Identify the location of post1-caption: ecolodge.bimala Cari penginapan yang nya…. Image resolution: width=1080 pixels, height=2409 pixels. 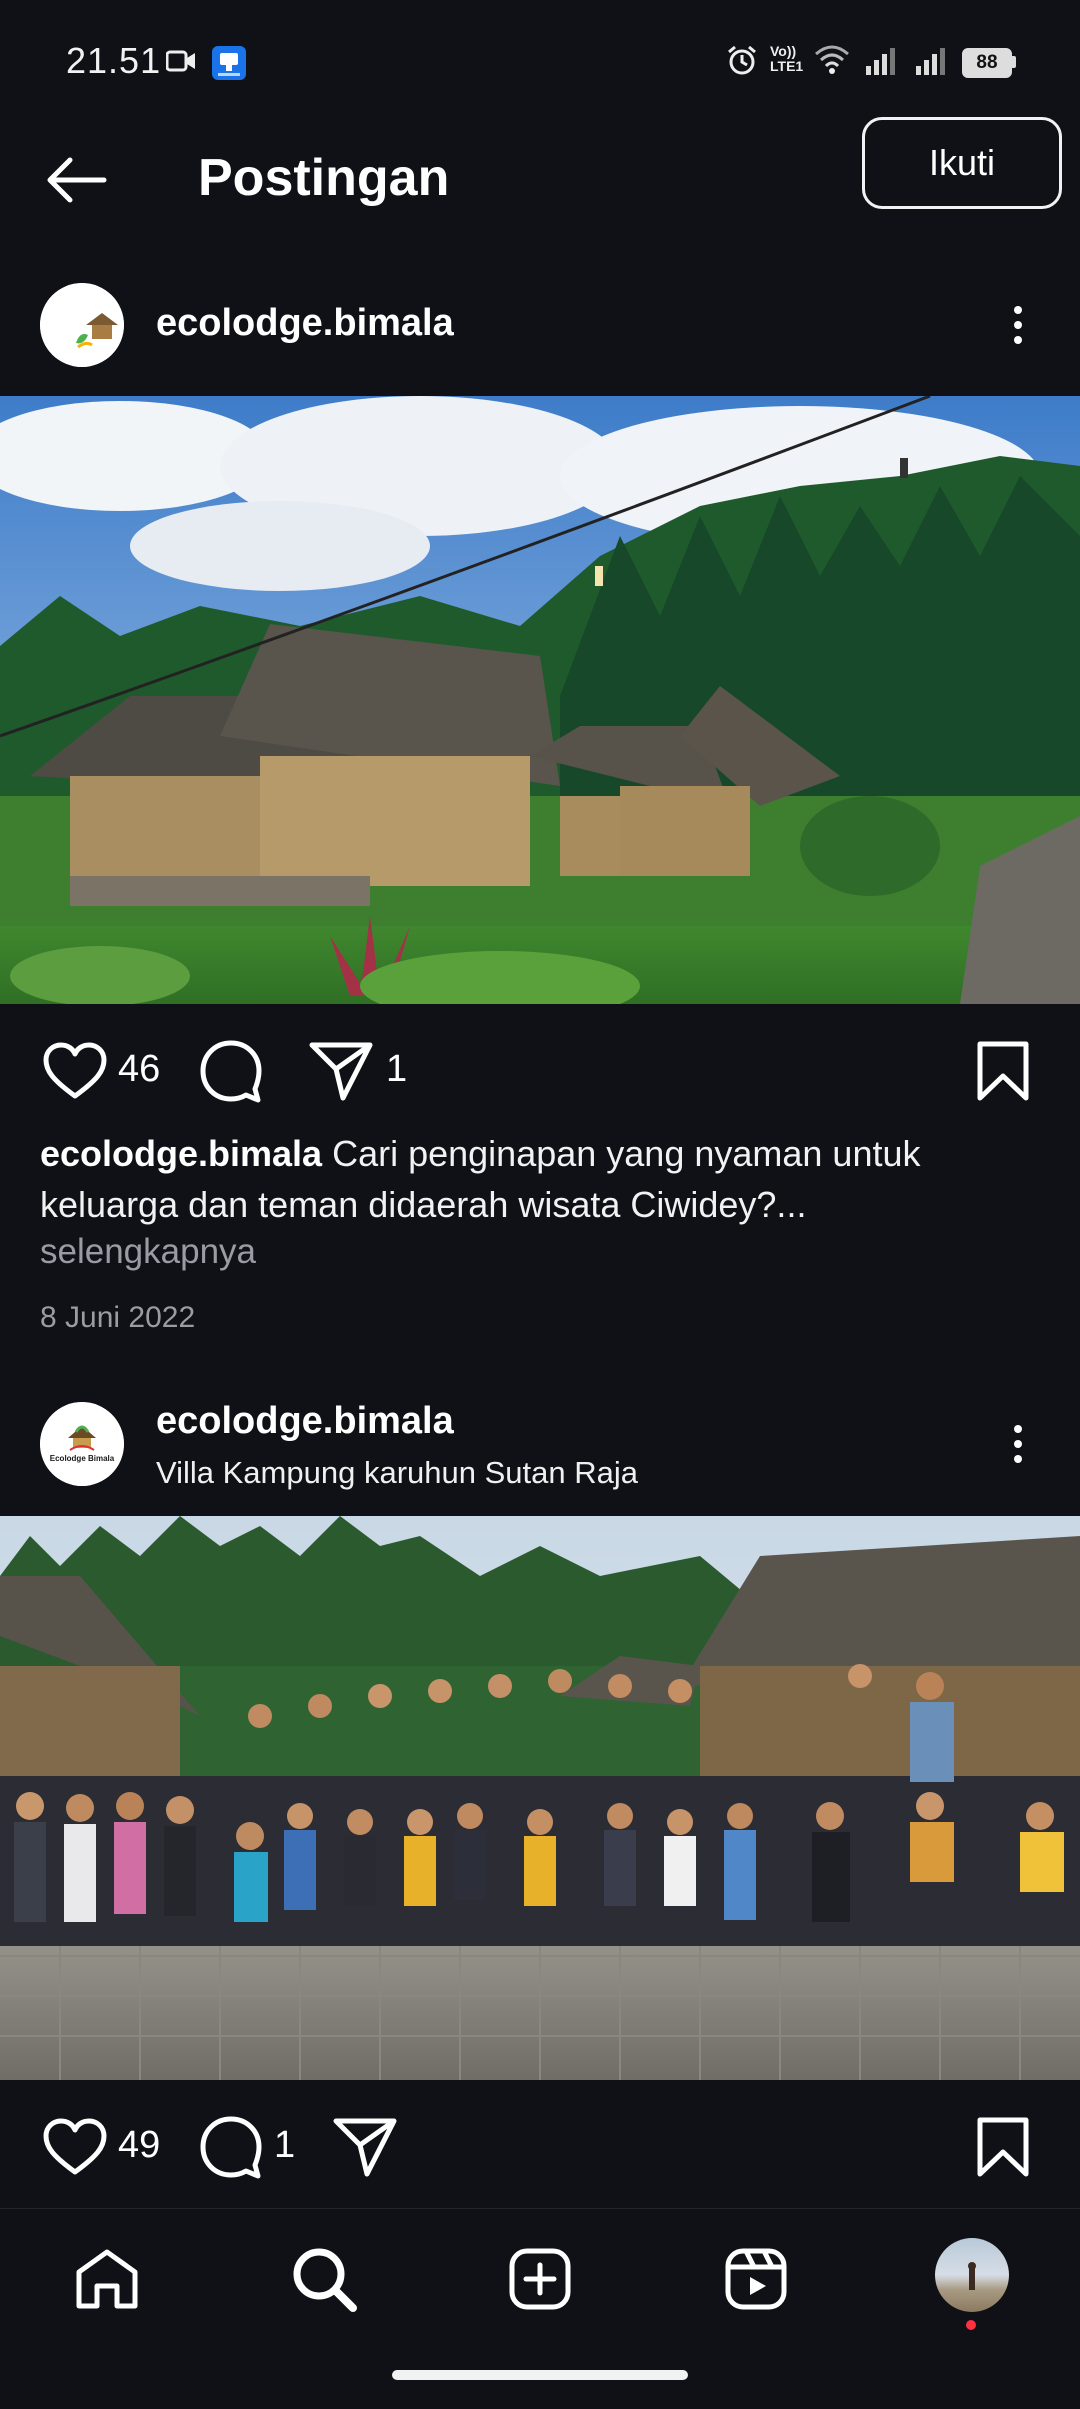
(520, 1179).